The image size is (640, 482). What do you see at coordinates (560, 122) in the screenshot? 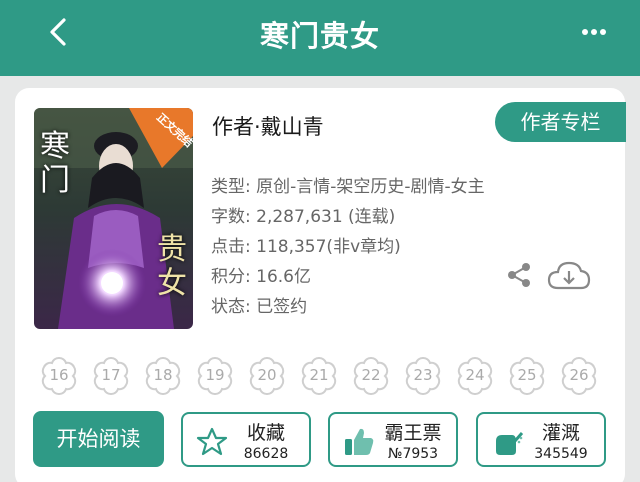
I see `author-column-button: 作者专栏` at bounding box center [560, 122].